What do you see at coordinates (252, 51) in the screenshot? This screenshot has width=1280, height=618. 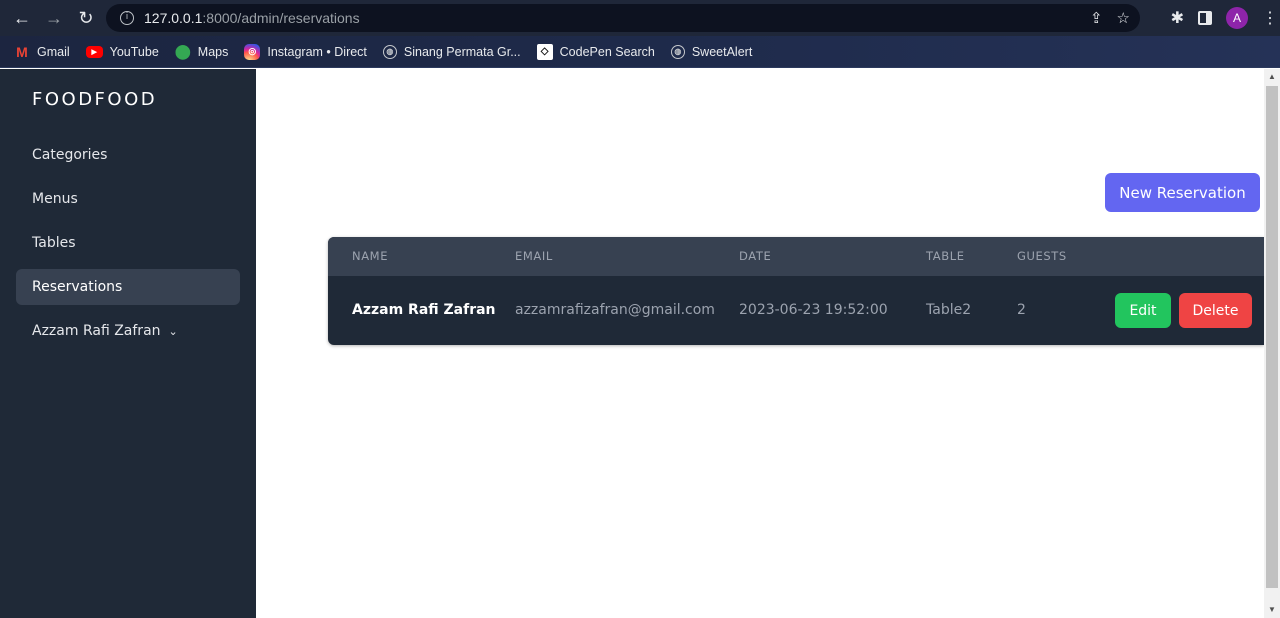 I see `instagram-icon: ◎` at bounding box center [252, 51].